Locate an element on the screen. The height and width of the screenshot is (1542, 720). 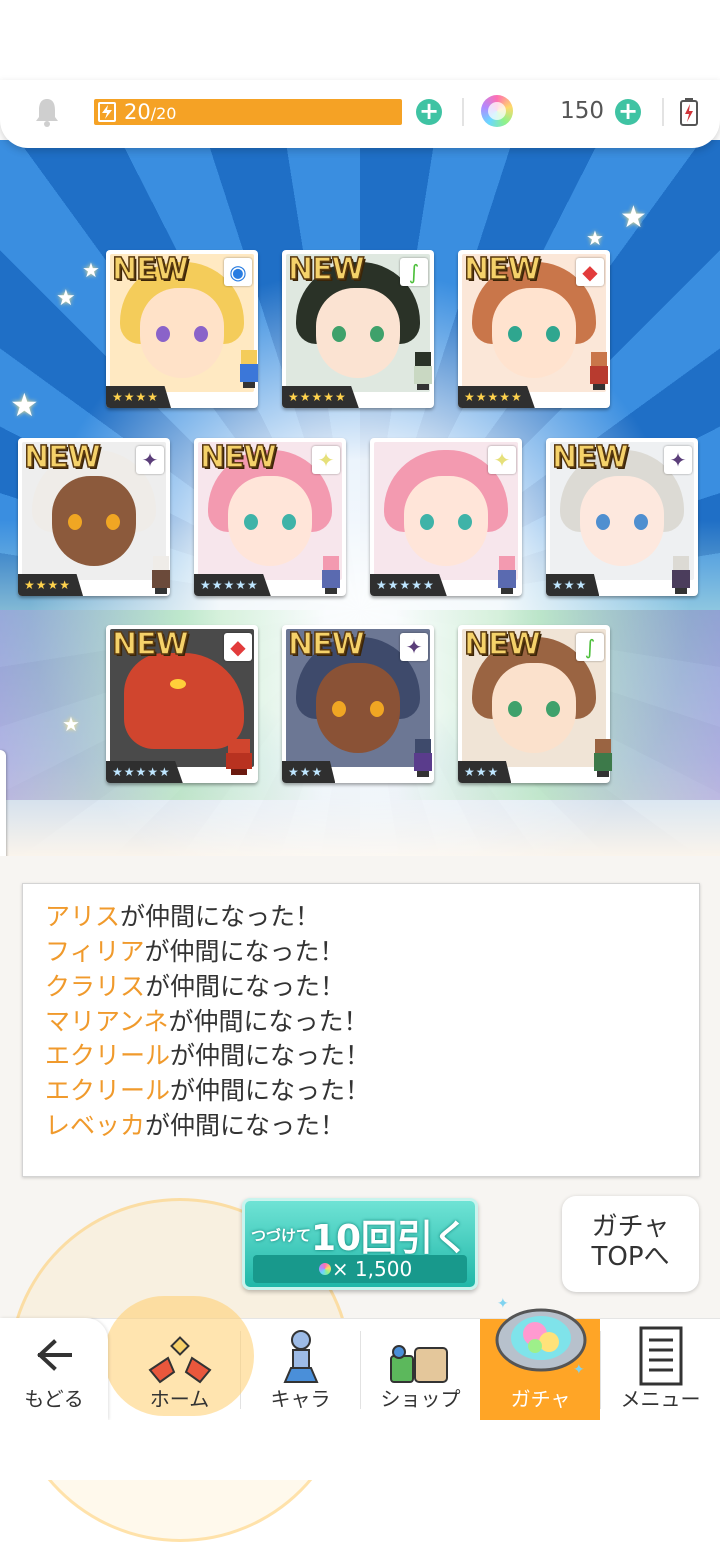
home-icon is located at coordinates (180, 1360).